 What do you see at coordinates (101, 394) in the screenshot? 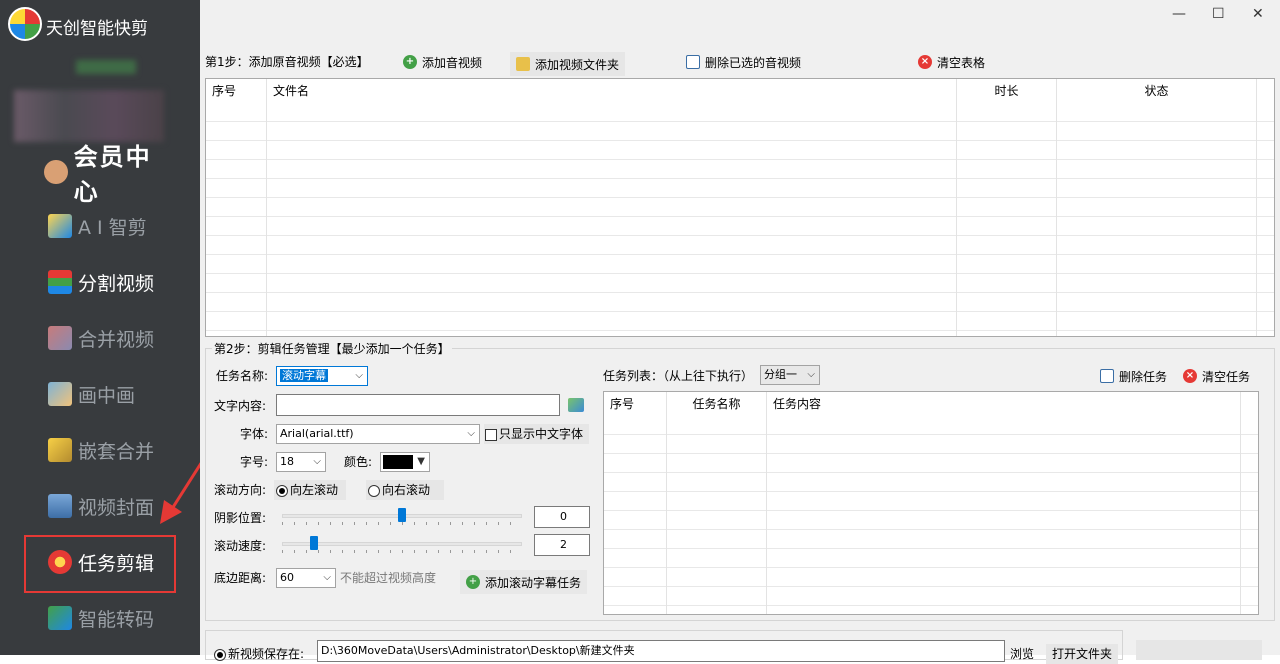
I see `sidebar-item-pip: 画中画` at bounding box center [101, 394].